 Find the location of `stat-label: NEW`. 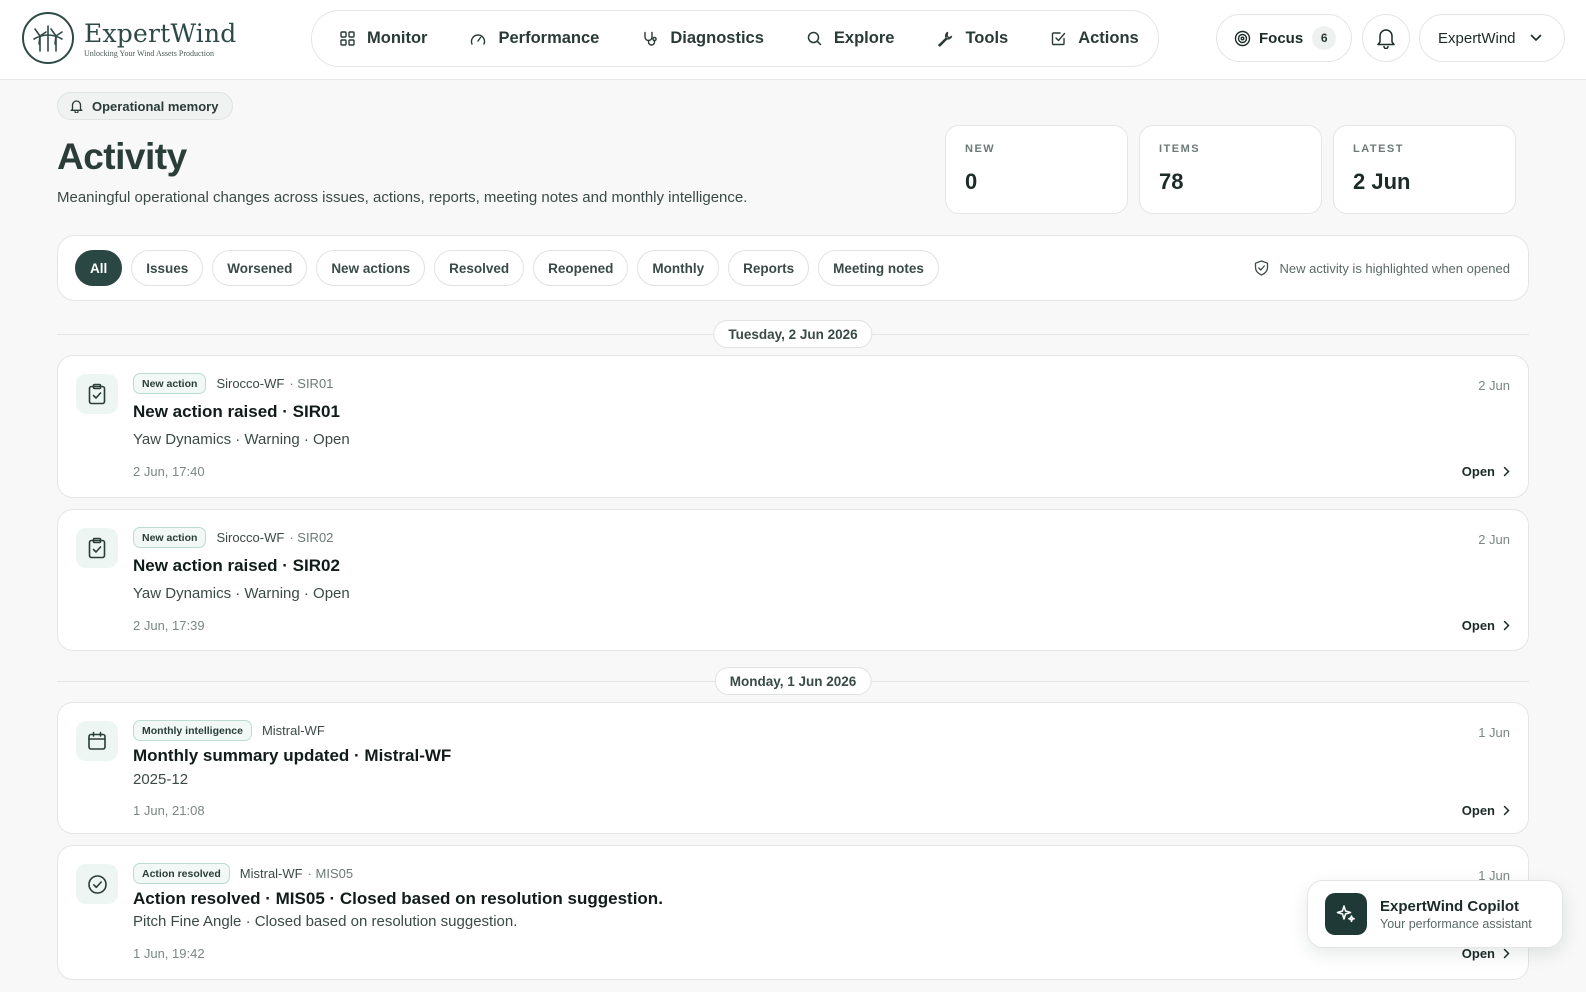

stat-label: NEW is located at coordinates (980, 149).